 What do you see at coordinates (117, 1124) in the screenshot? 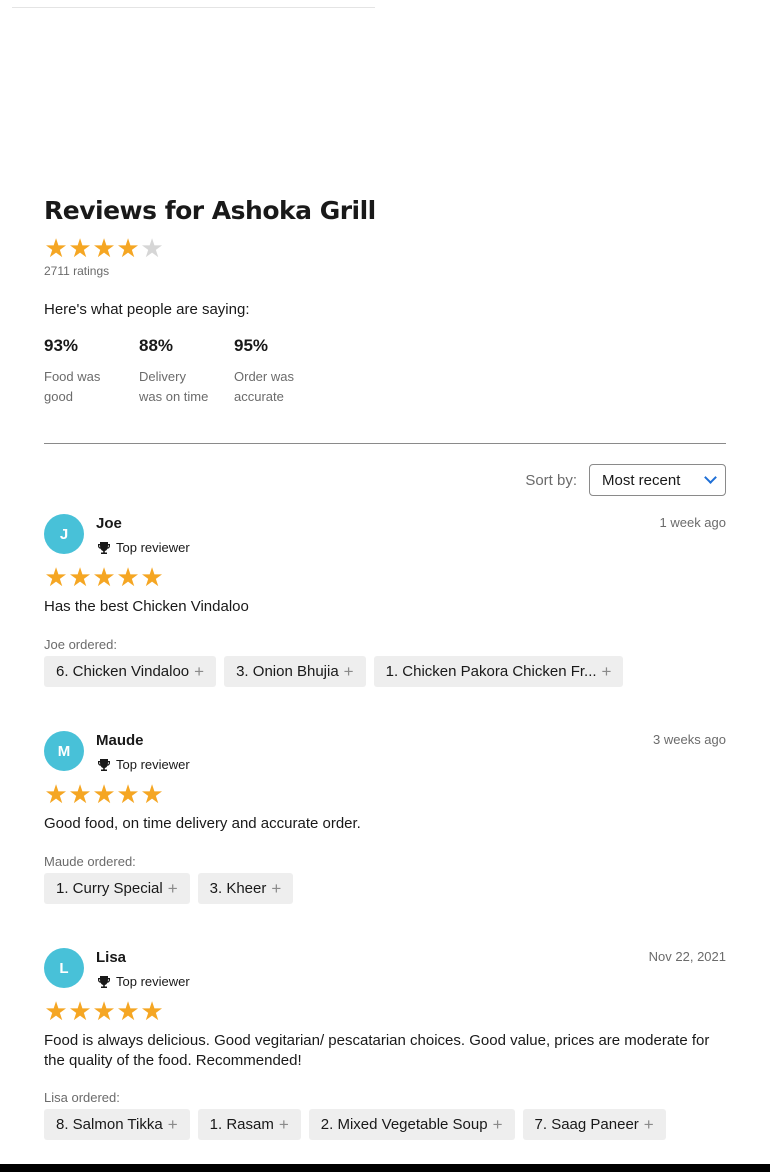
I see `ordered-item-chip: 8. Salmon Tikka +` at bounding box center [117, 1124].